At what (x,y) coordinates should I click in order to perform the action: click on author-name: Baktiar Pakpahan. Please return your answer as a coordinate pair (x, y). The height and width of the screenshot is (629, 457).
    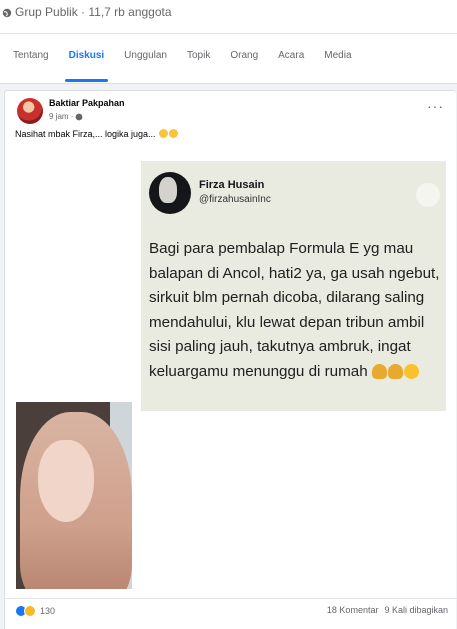
    Looking at the image, I should click on (87, 103).